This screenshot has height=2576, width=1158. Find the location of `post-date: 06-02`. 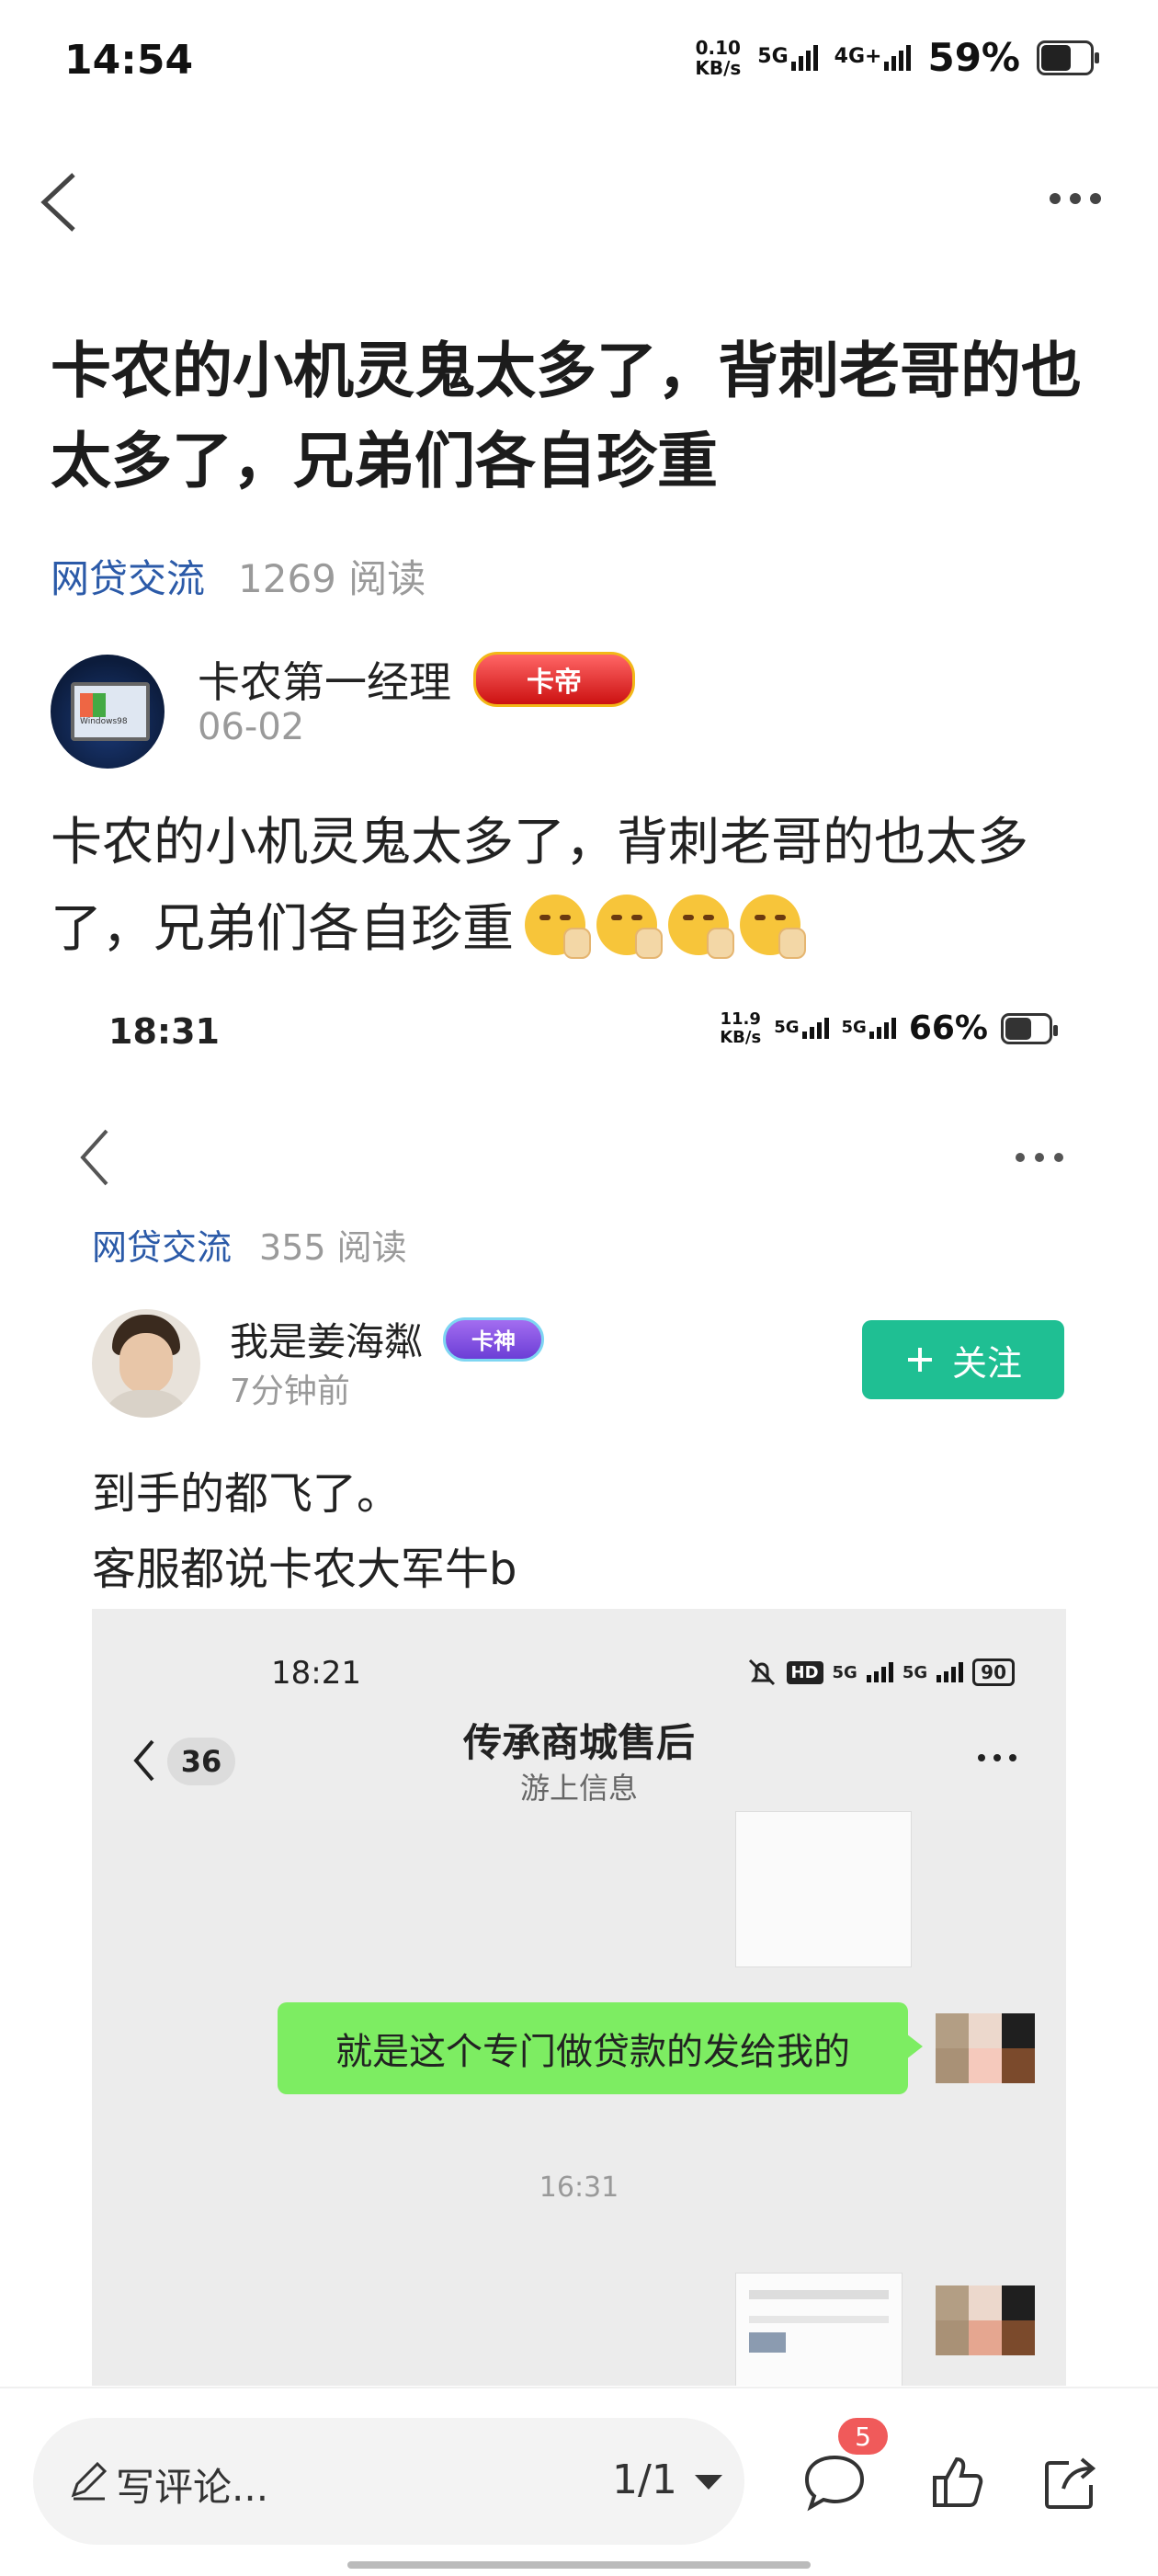

post-date: 06-02 is located at coordinates (251, 727).